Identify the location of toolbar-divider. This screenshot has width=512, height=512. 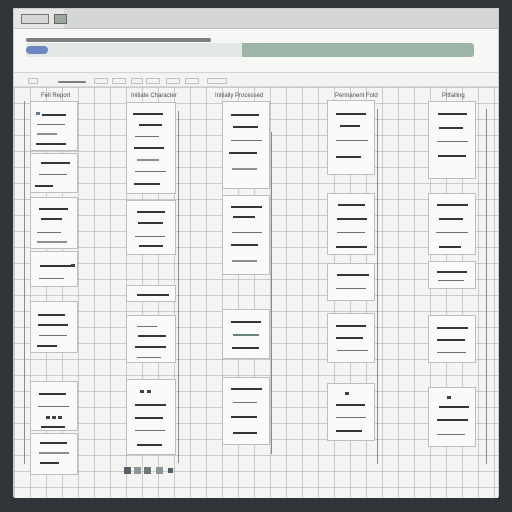
(118, 40).